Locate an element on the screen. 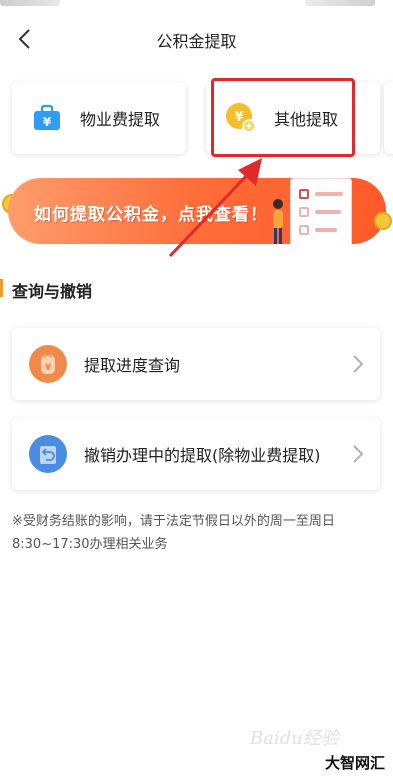 The height and width of the screenshot is (782, 393). banner-text: 如何提取公积金，点我查看！ is located at coordinates (151, 215).